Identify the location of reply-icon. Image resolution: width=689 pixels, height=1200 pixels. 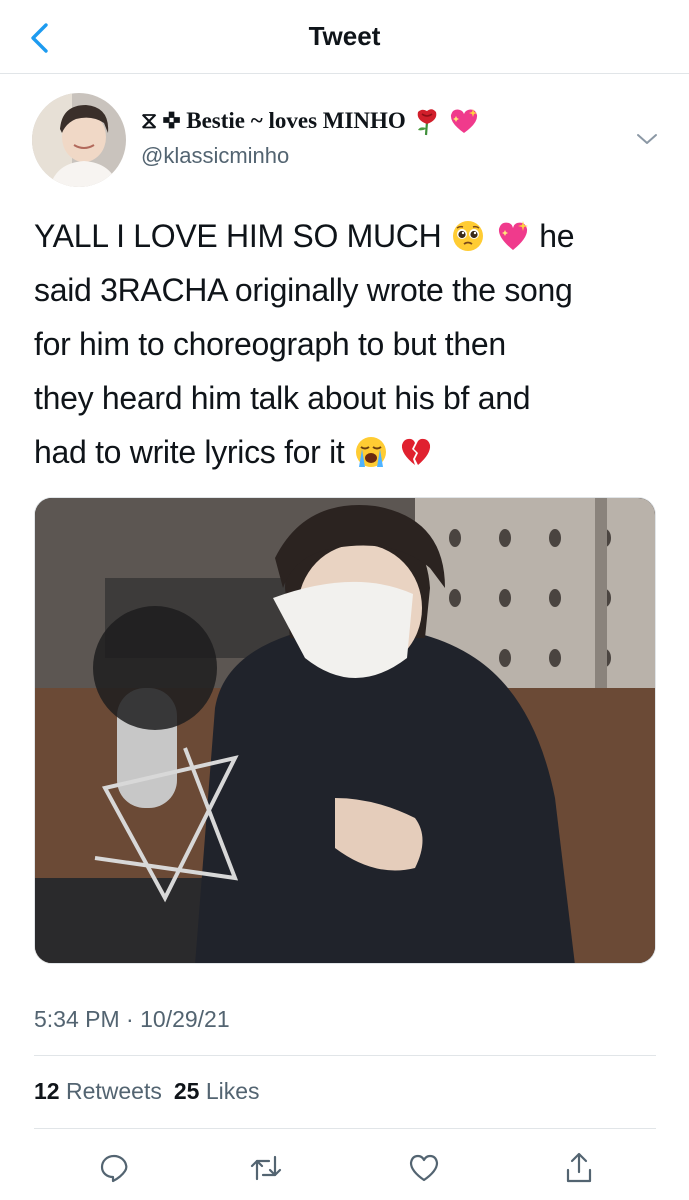
(114, 1168).